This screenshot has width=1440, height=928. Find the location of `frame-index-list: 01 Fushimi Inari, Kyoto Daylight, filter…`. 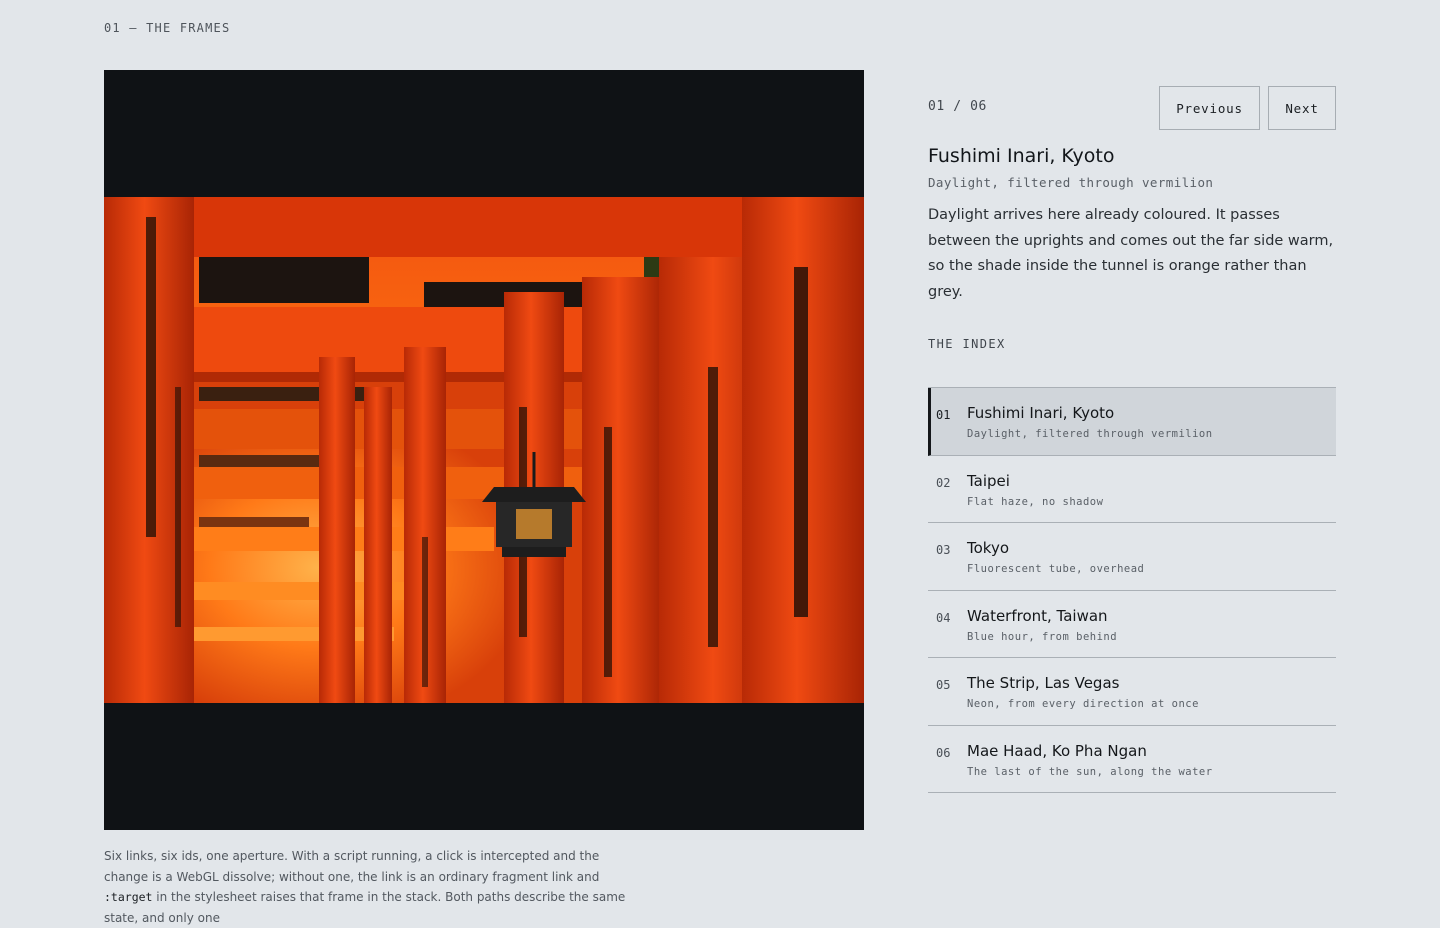

frame-index-list: 01 Fushimi Inari, Kyoto Daylight, filter… is located at coordinates (1132, 590).